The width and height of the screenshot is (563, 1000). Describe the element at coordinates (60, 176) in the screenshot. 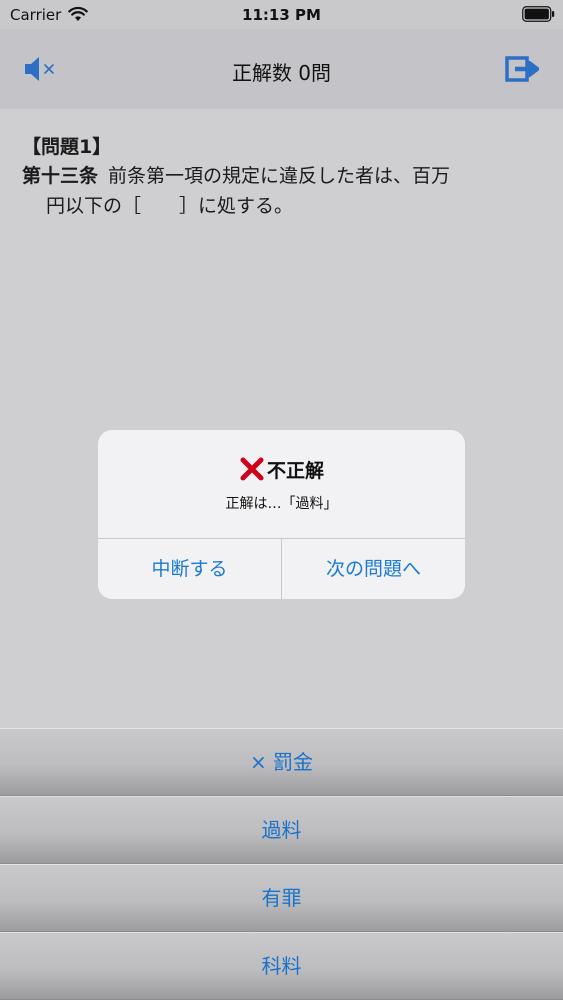

I see `article-label: 第十三条` at that location.